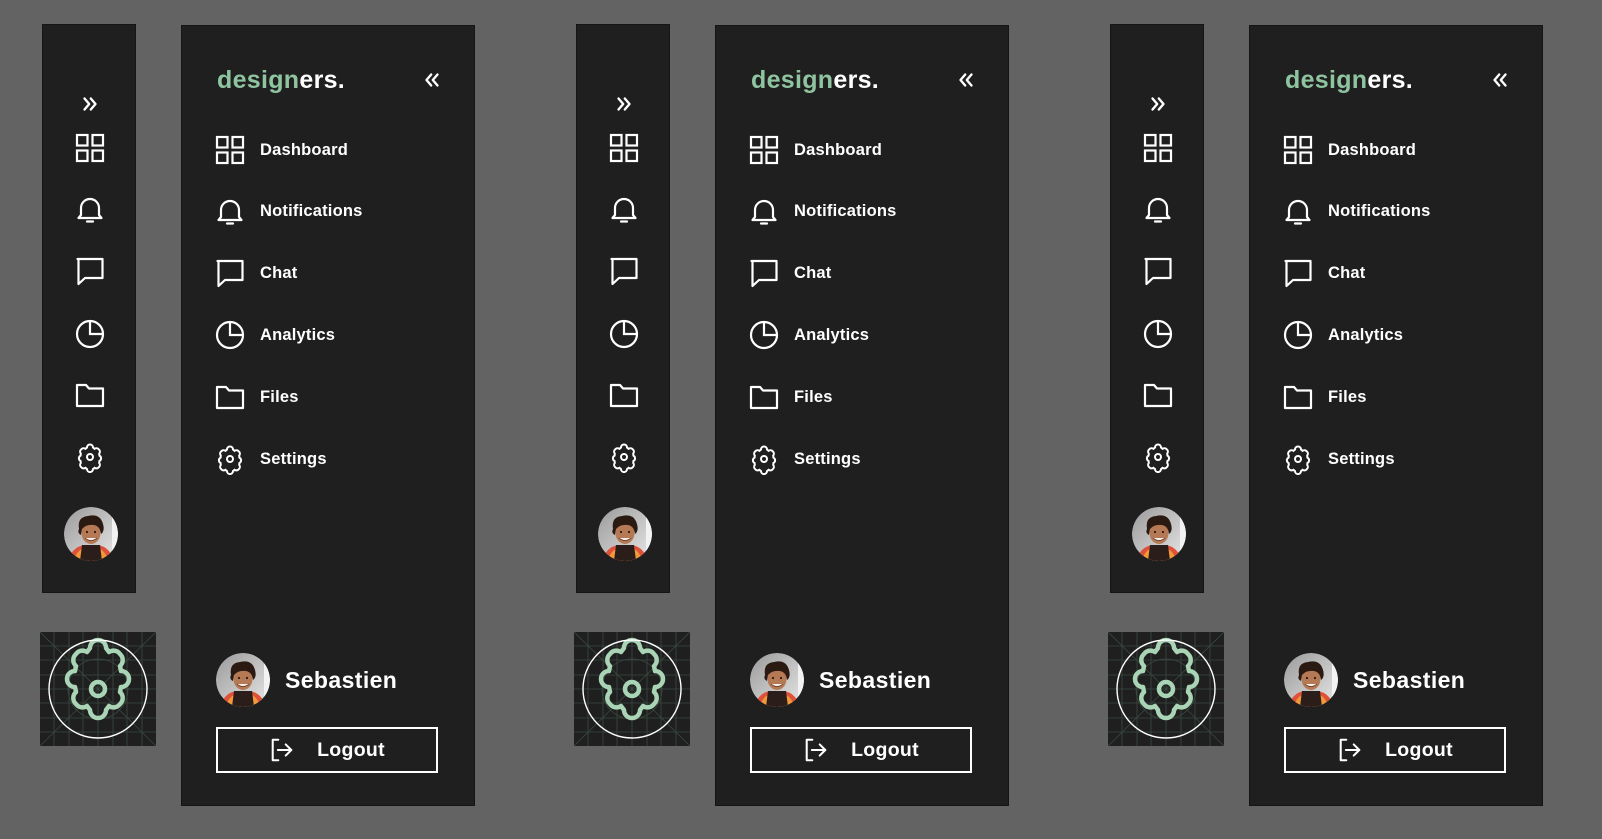 Image resolution: width=1602 pixels, height=839 pixels. Describe the element at coordinates (279, 272) in the screenshot. I see `nav-label: Chat` at that location.